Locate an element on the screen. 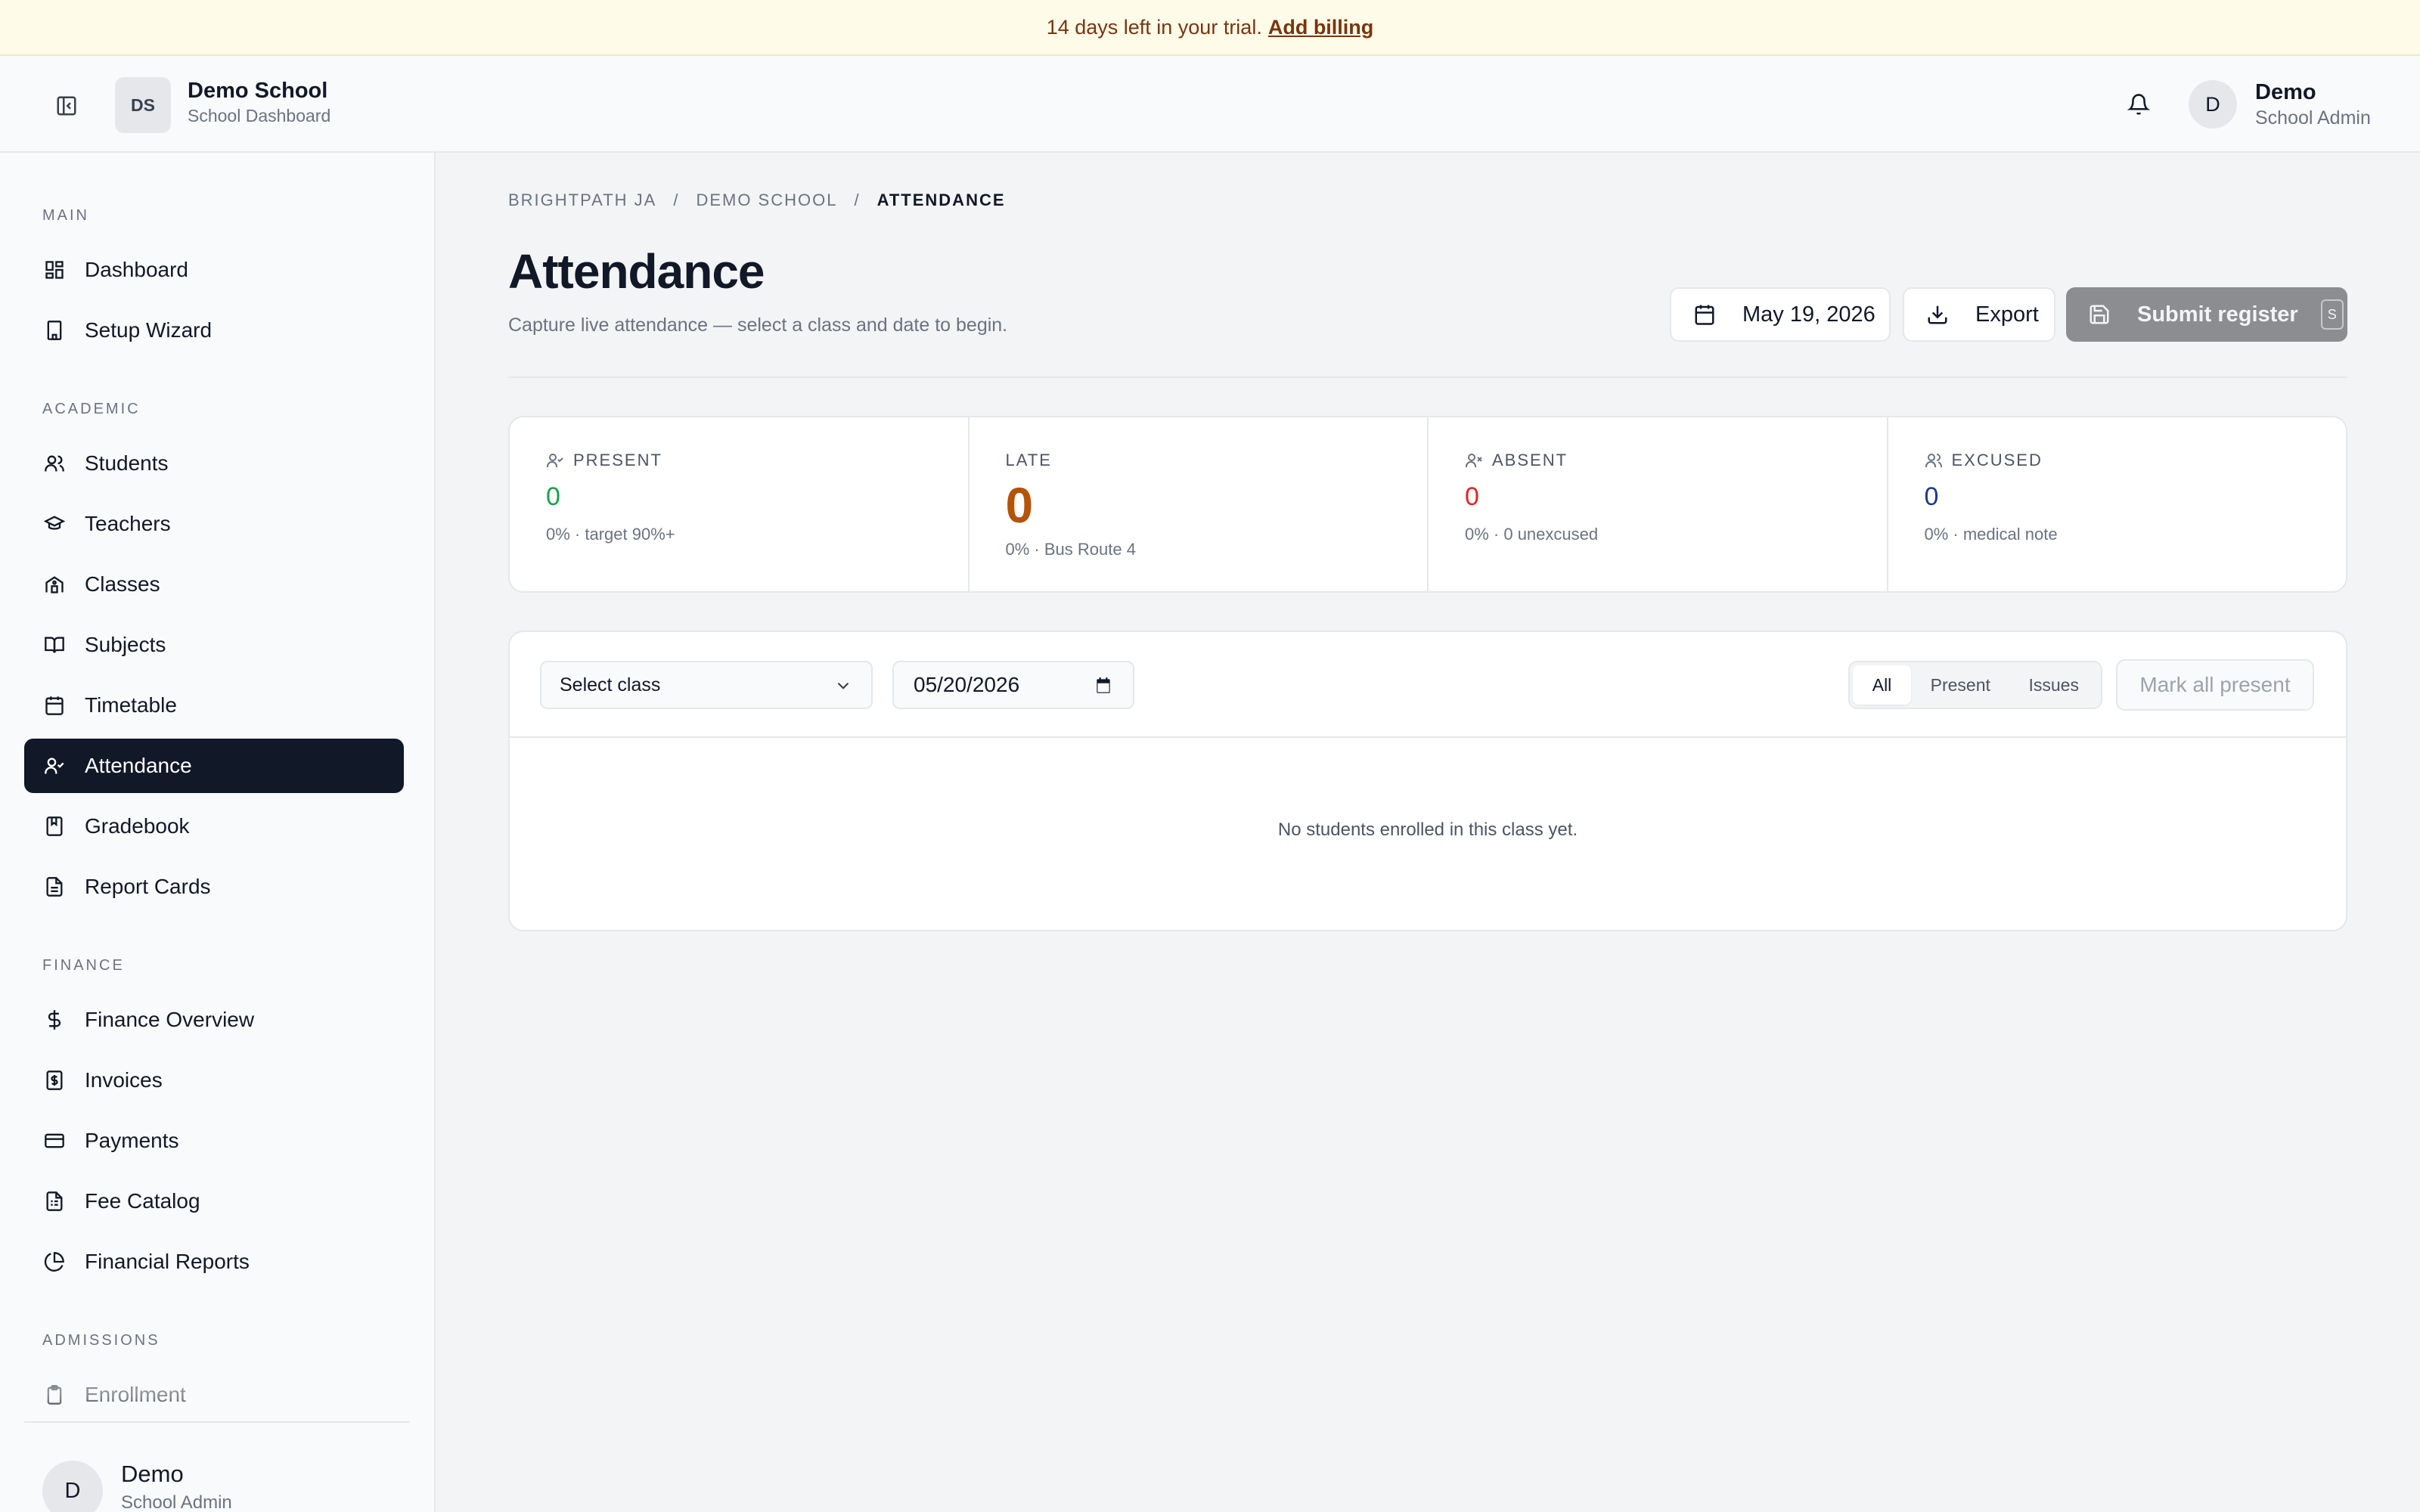 This screenshot has width=2420, height=1512. export-button: Export is located at coordinates (1979, 315).